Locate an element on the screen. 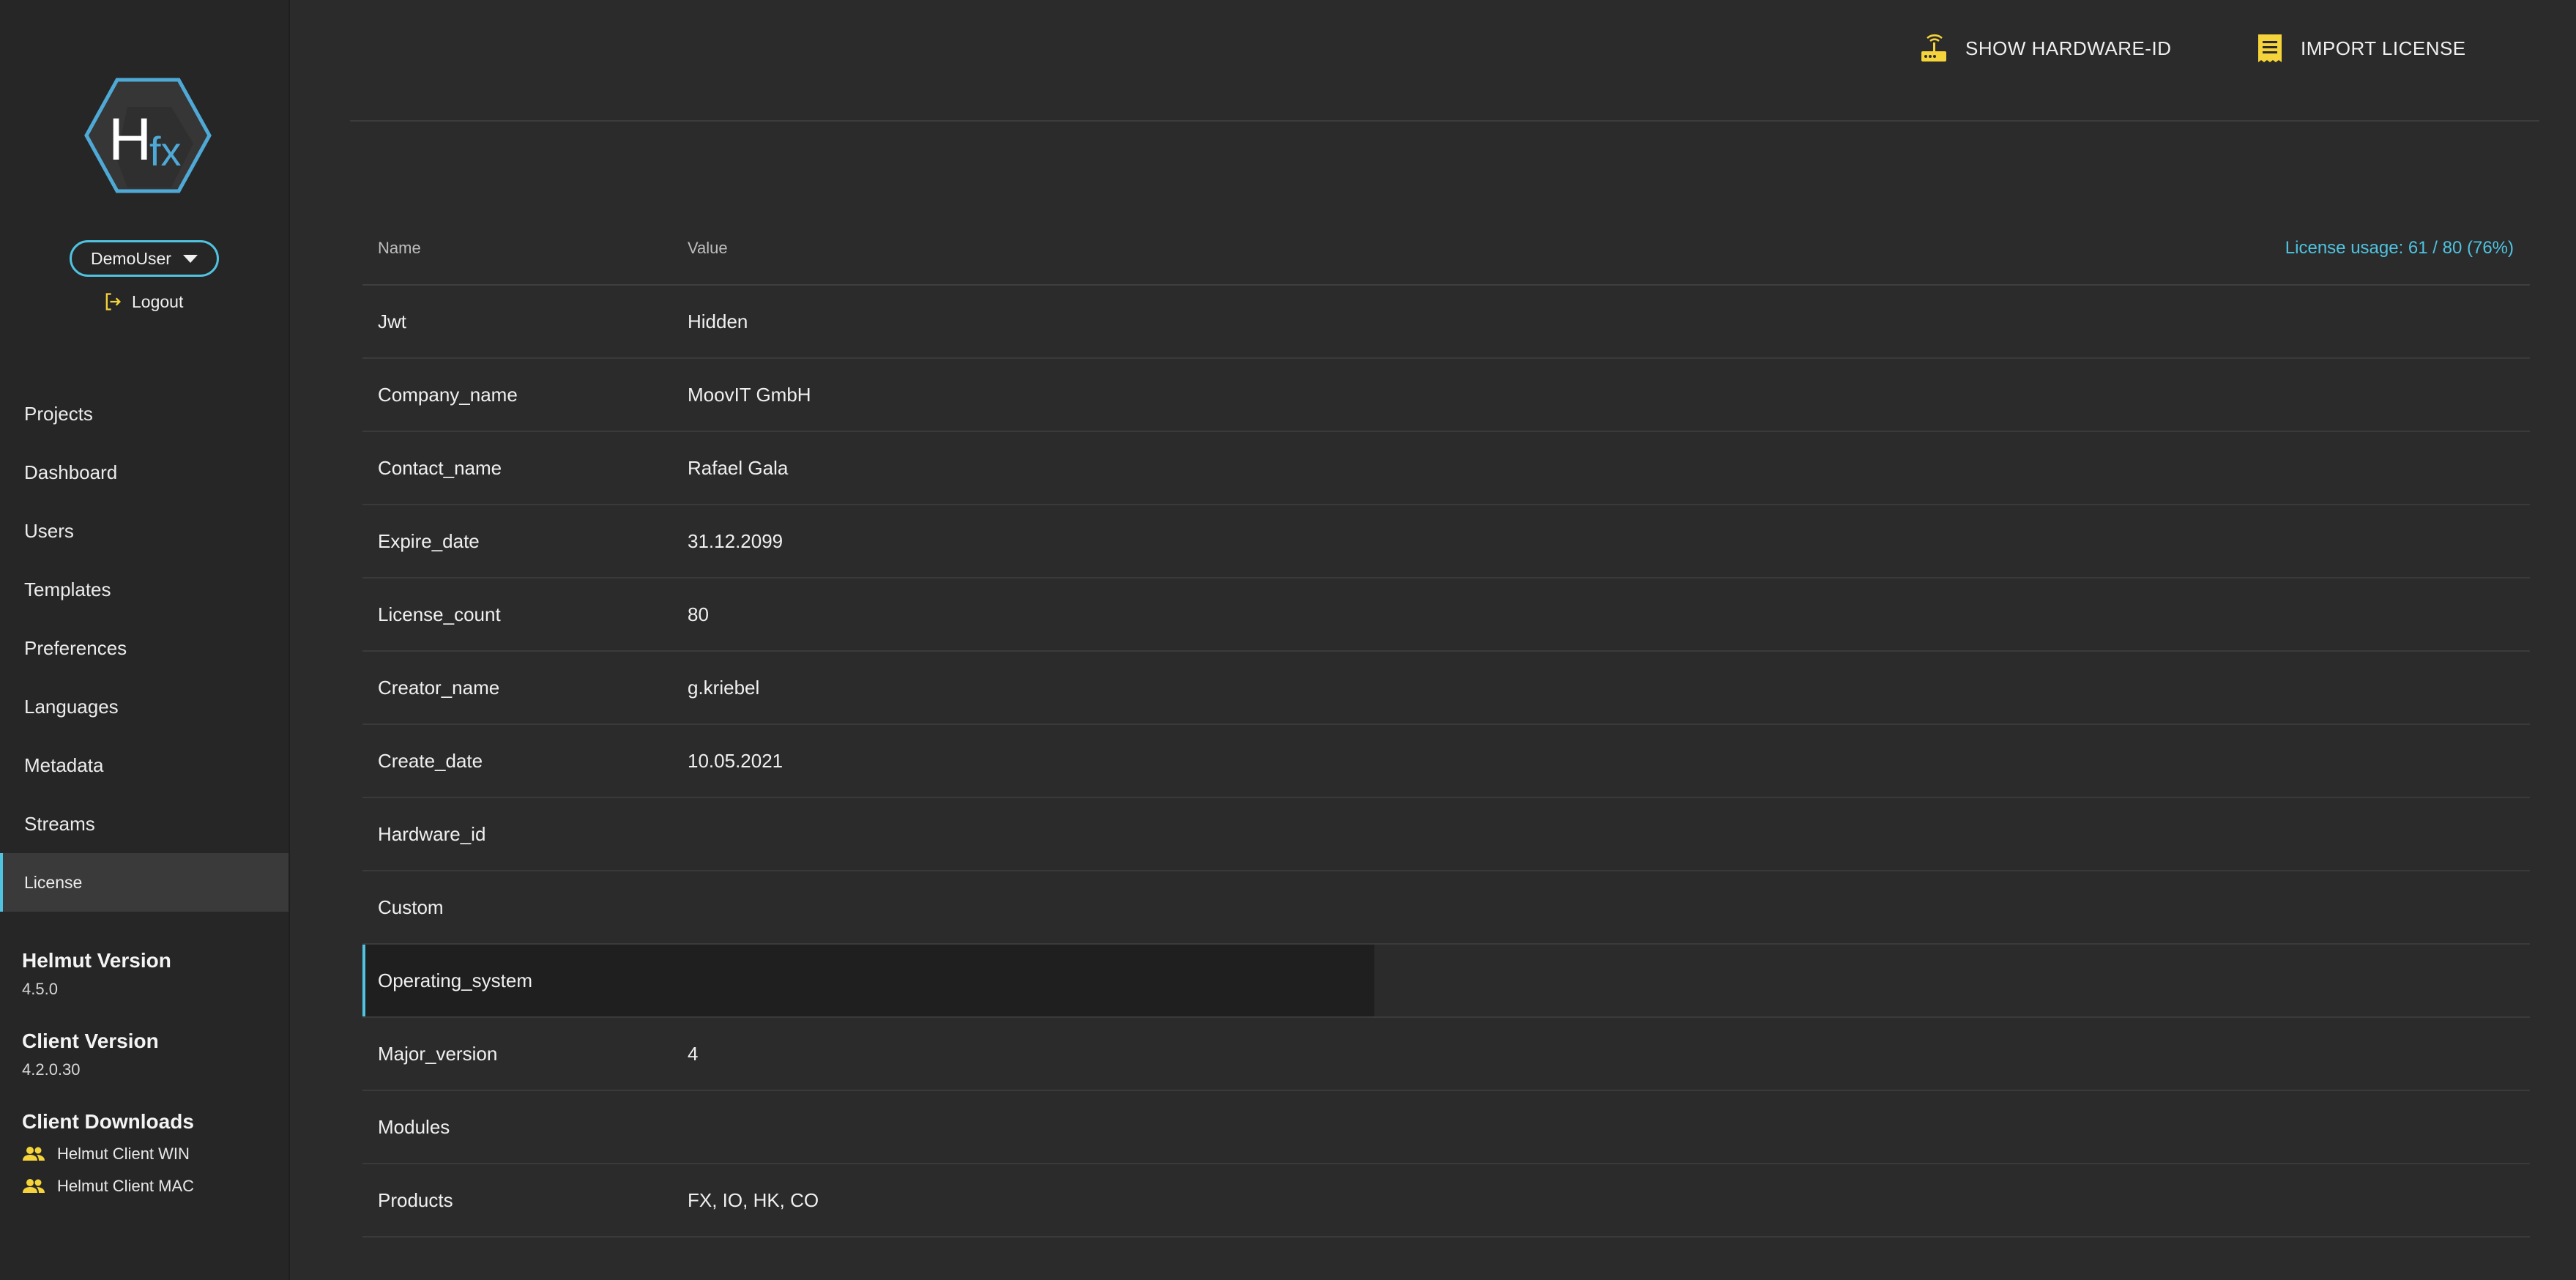 The image size is (2576, 1280). helmut-version-block: Helmut Version 4.5.0 is located at coordinates (146, 974).